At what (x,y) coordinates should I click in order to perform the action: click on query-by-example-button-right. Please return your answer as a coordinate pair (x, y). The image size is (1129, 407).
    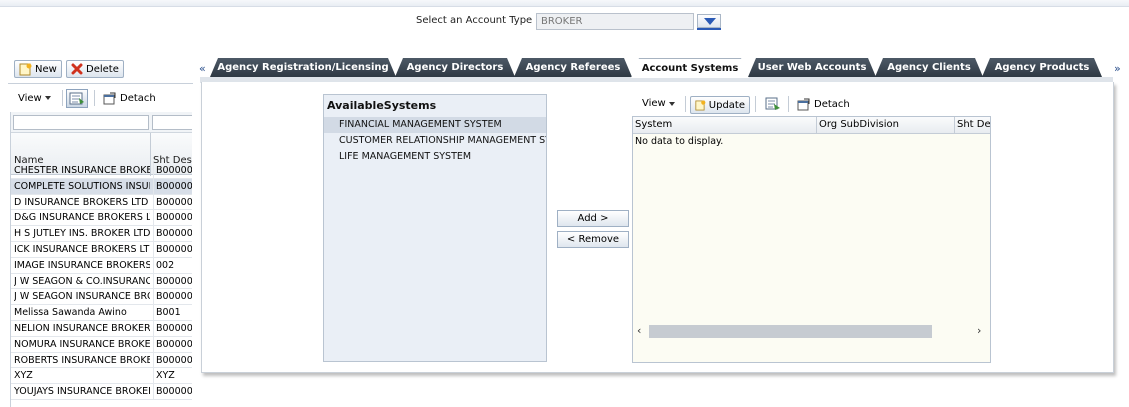
    Looking at the image, I should click on (773, 106).